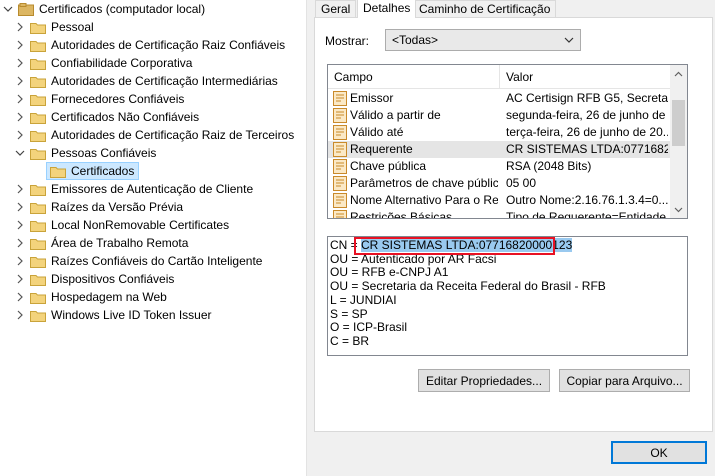 The width and height of the screenshot is (715, 476). Describe the element at coordinates (103, 63) in the screenshot. I see `tree-item: Confiabilidade Corporativa` at that location.